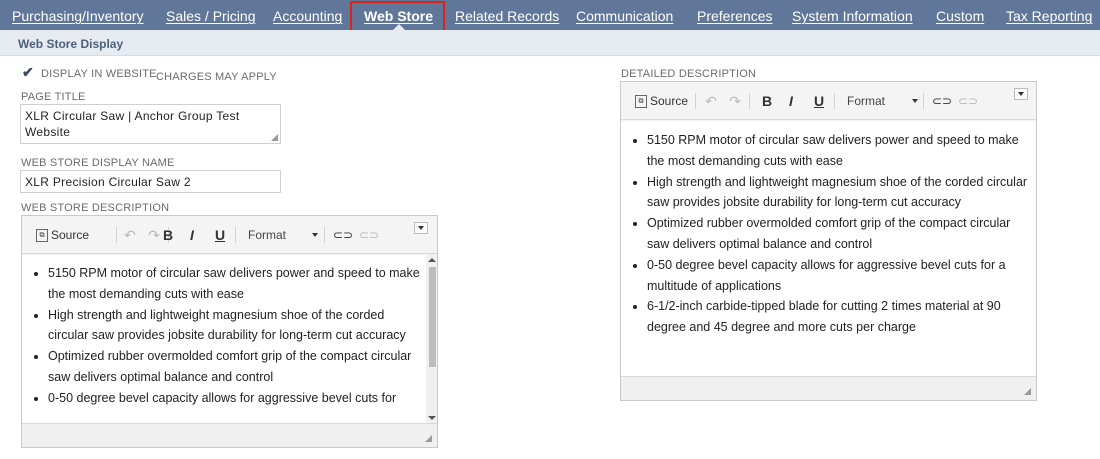 Image resolution: width=1100 pixels, height=459 pixels. I want to click on tab-accounting: Accounting, so click(307, 15).